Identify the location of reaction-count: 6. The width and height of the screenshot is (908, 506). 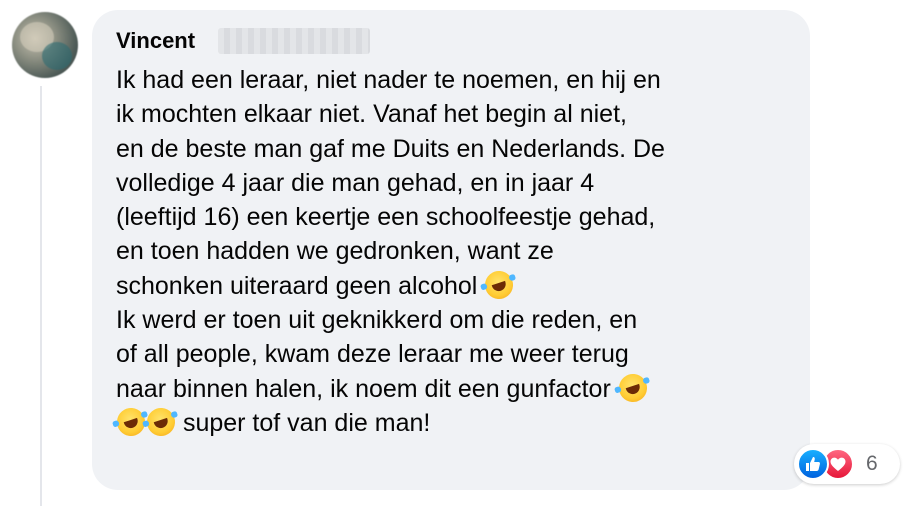
(872, 463).